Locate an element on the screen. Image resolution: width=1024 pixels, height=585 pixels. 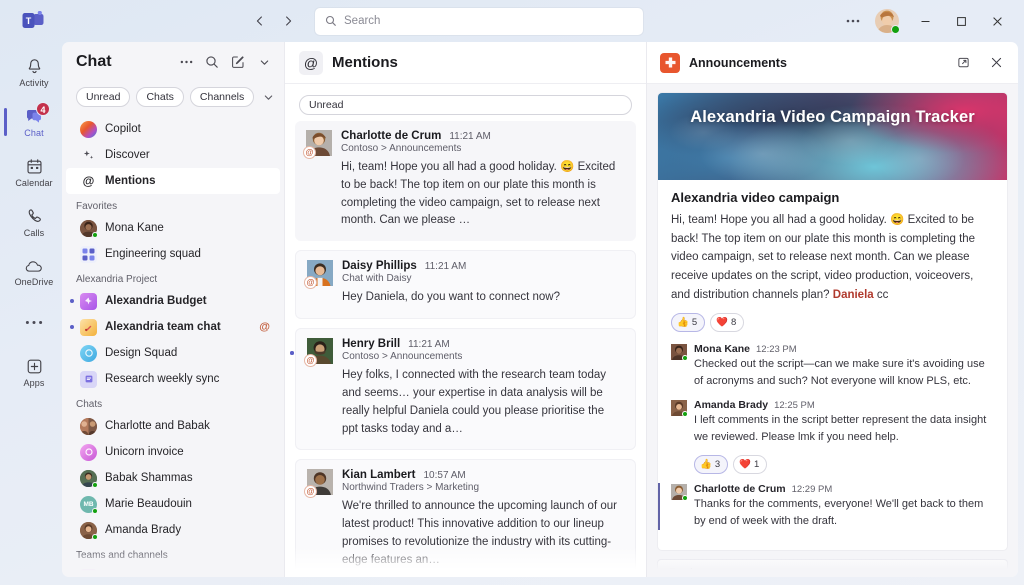
mention-path: Chat with Daisy is located at coordinates (377, 279).